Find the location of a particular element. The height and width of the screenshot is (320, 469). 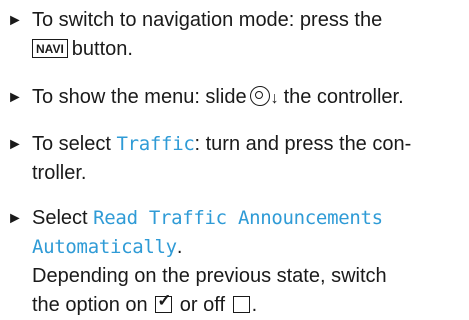

step-text-cont: button. is located at coordinates (102, 49).